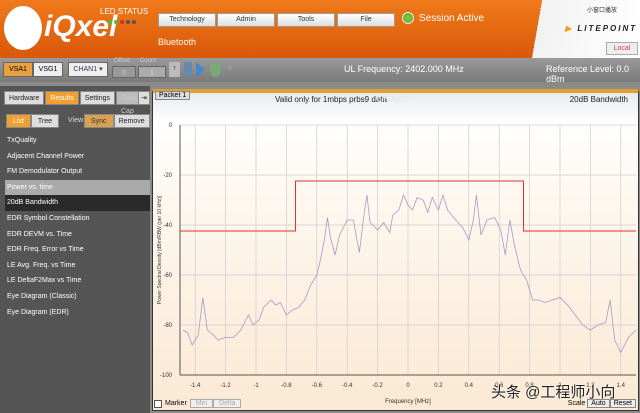  I want to click on result-item: 20dB Bandwidth, so click(77, 203).